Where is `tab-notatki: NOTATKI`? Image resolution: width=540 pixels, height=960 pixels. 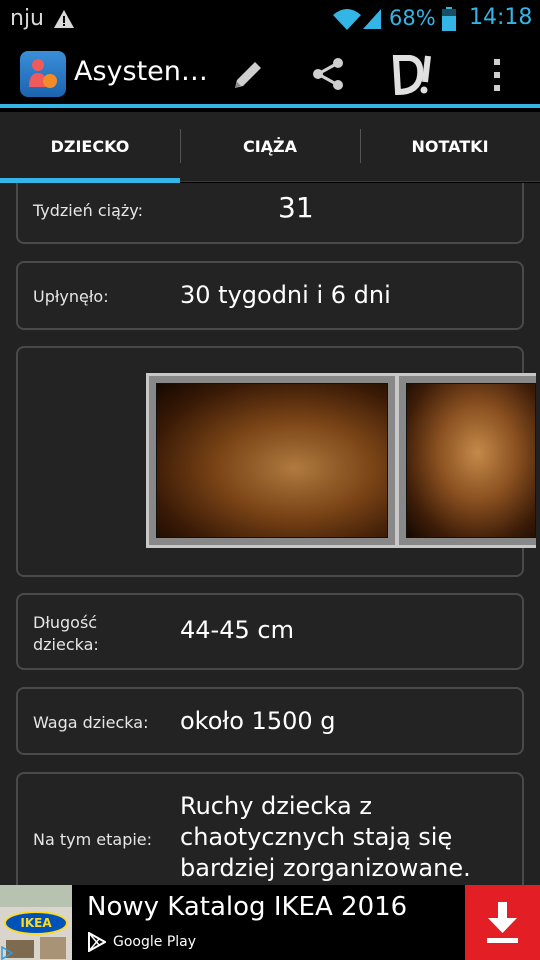 tab-notatki: NOTATKI is located at coordinates (450, 147).